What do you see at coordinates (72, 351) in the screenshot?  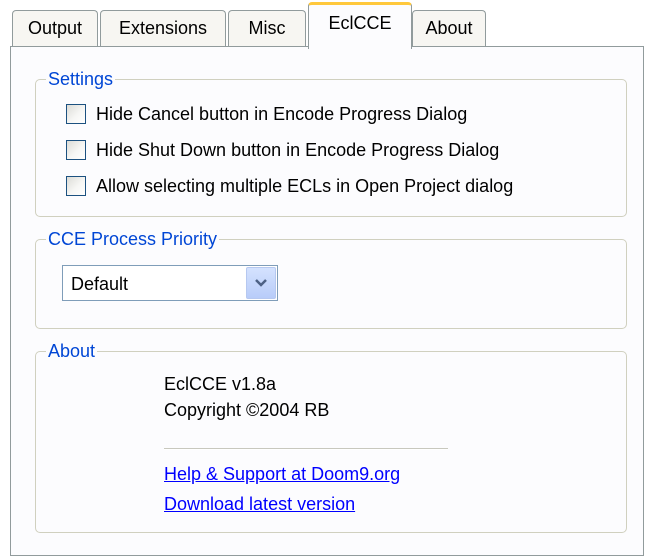 I see `about-legend: About` at bounding box center [72, 351].